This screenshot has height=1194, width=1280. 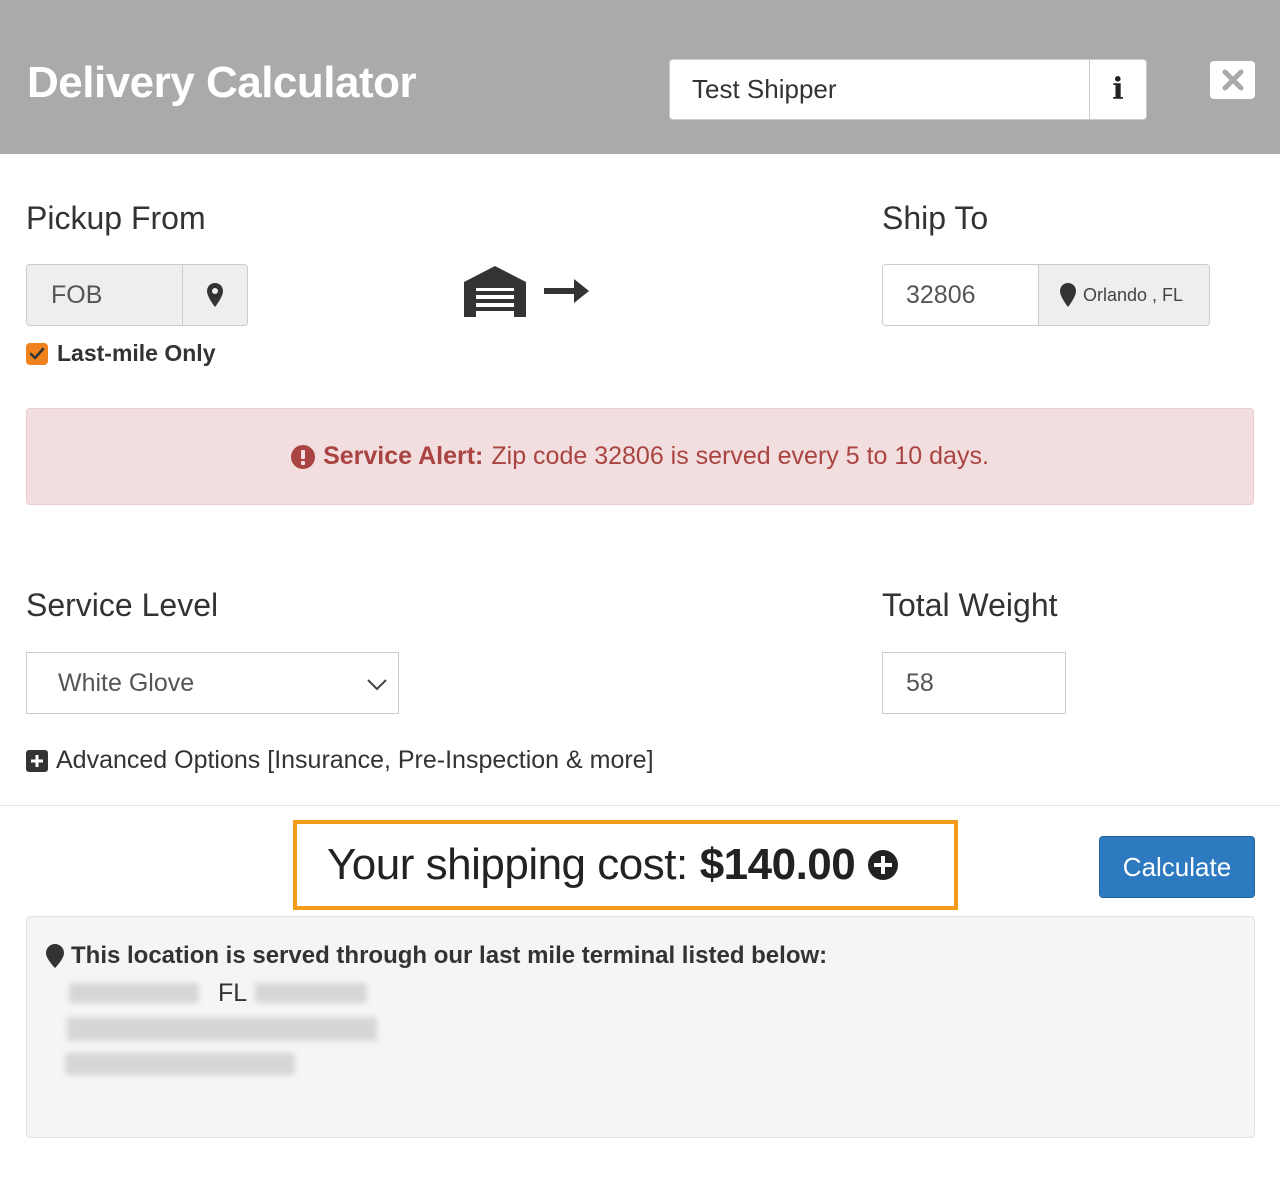 I want to click on ship-to-city: Orlando , FL, so click(x=1124, y=295).